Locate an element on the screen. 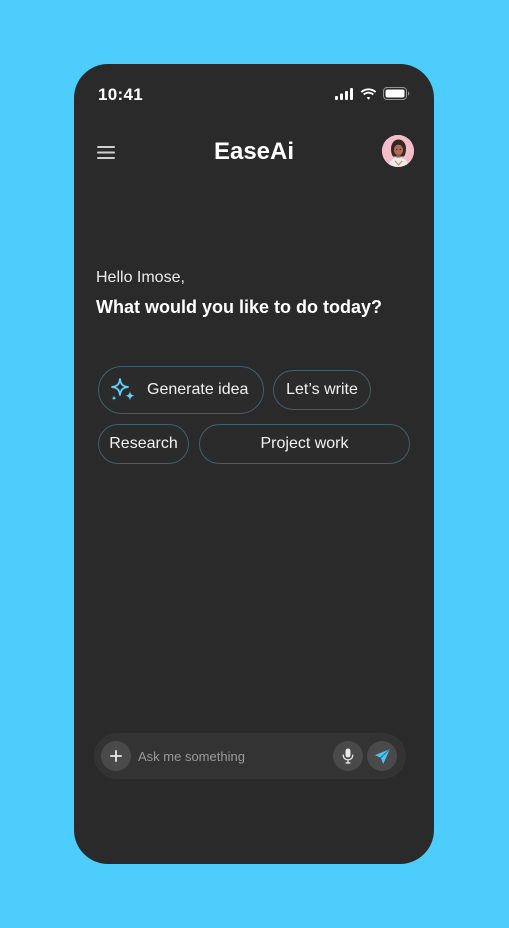  chip-generate-idea: Generate idea is located at coordinates (181, 390).